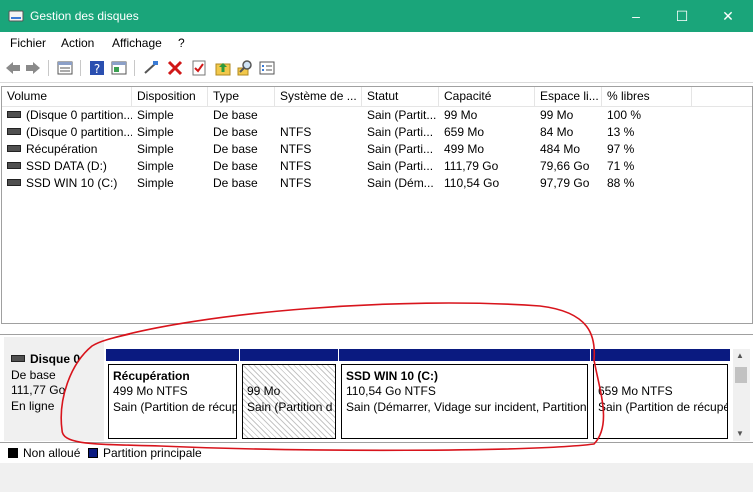 Image resolution: width=753 pixels, height=492 pixels. What do you see at coordinates (289, 395) in the screenshot?
I see `partition-efi: 99 Mo Sain (Partition d` at bounding box center [289, 395].